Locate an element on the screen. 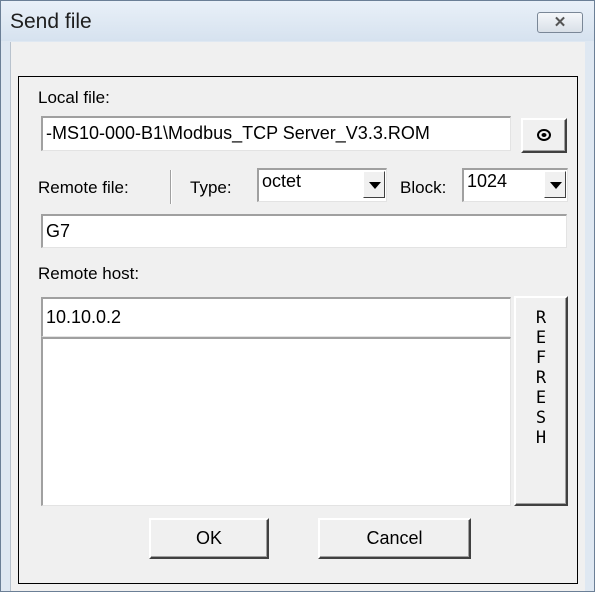 Image resolution: width=595 pixels, height=592 pixels. cancel-button: Cancel is located at coordinates (394, 538).